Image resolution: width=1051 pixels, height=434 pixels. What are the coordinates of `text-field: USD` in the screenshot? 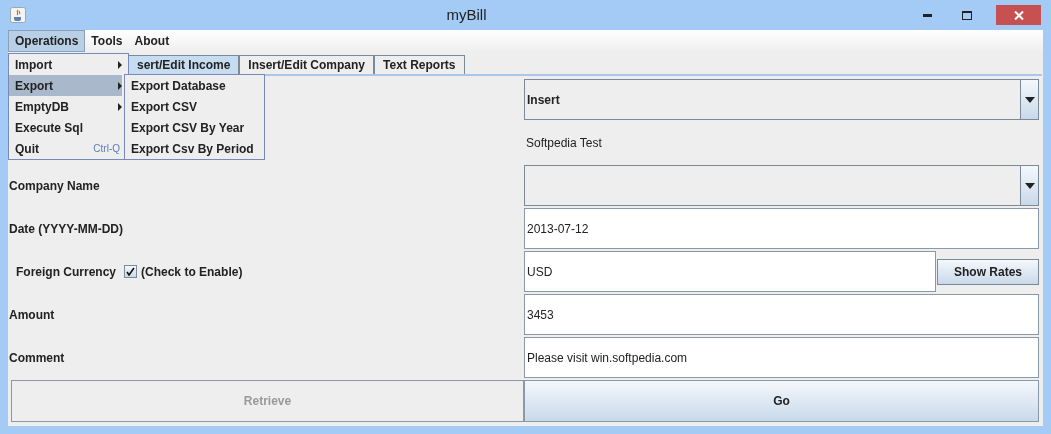 It's located at (730, 271).